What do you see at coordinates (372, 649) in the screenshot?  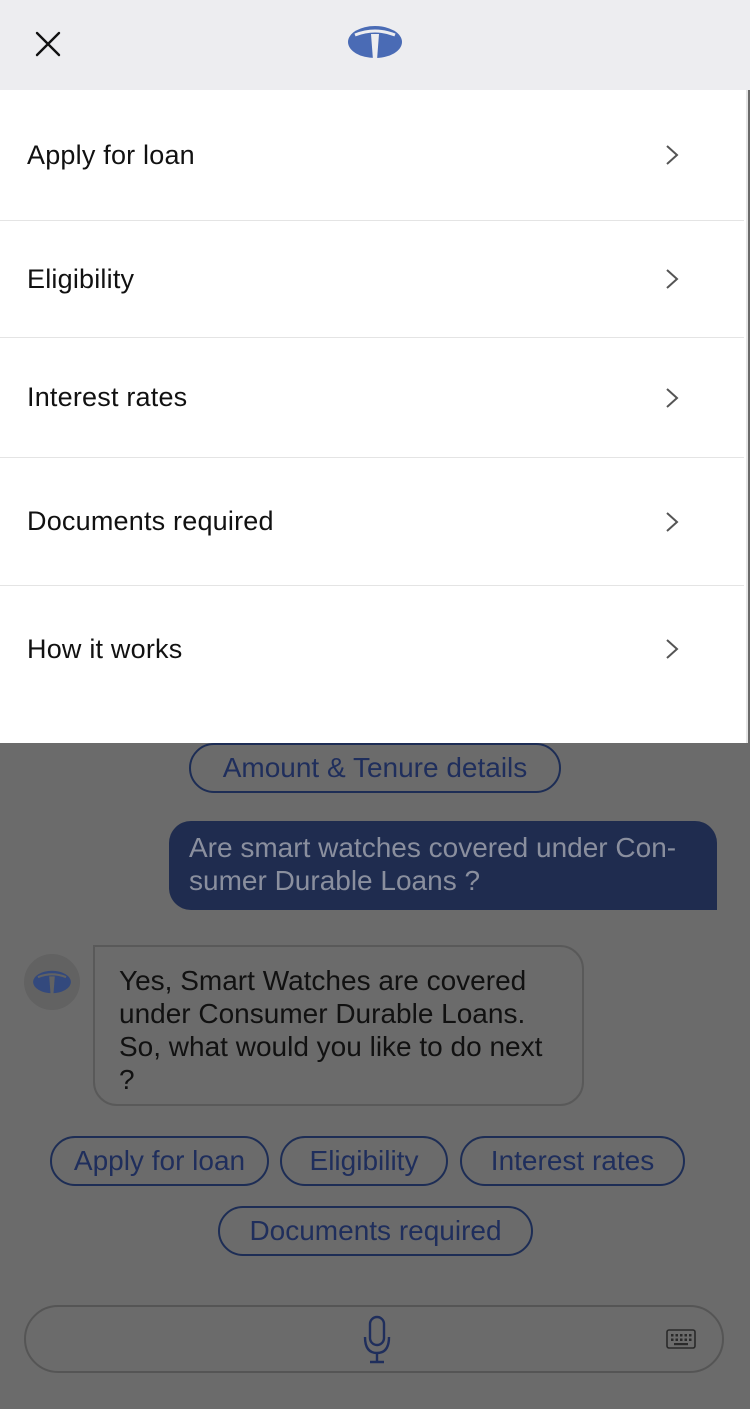 I see `menu-item-how-it-works: How it works` at bounding box center [372, 649].